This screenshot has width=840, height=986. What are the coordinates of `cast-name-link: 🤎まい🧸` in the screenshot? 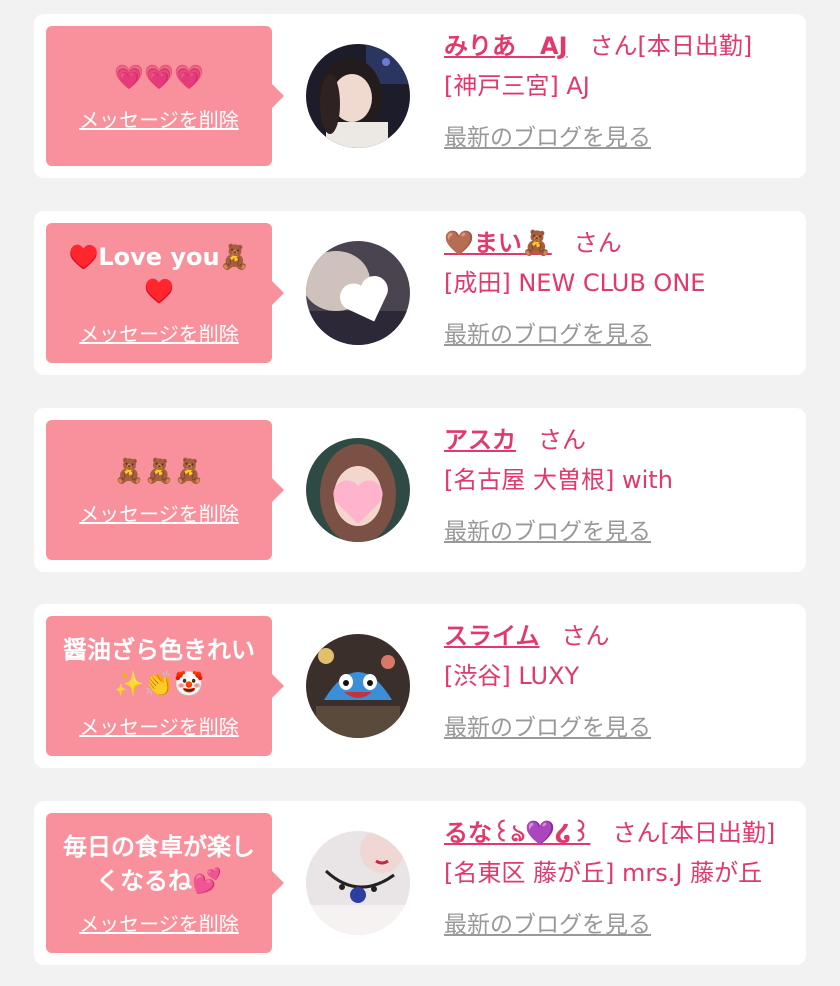 It's located at (498, 243).